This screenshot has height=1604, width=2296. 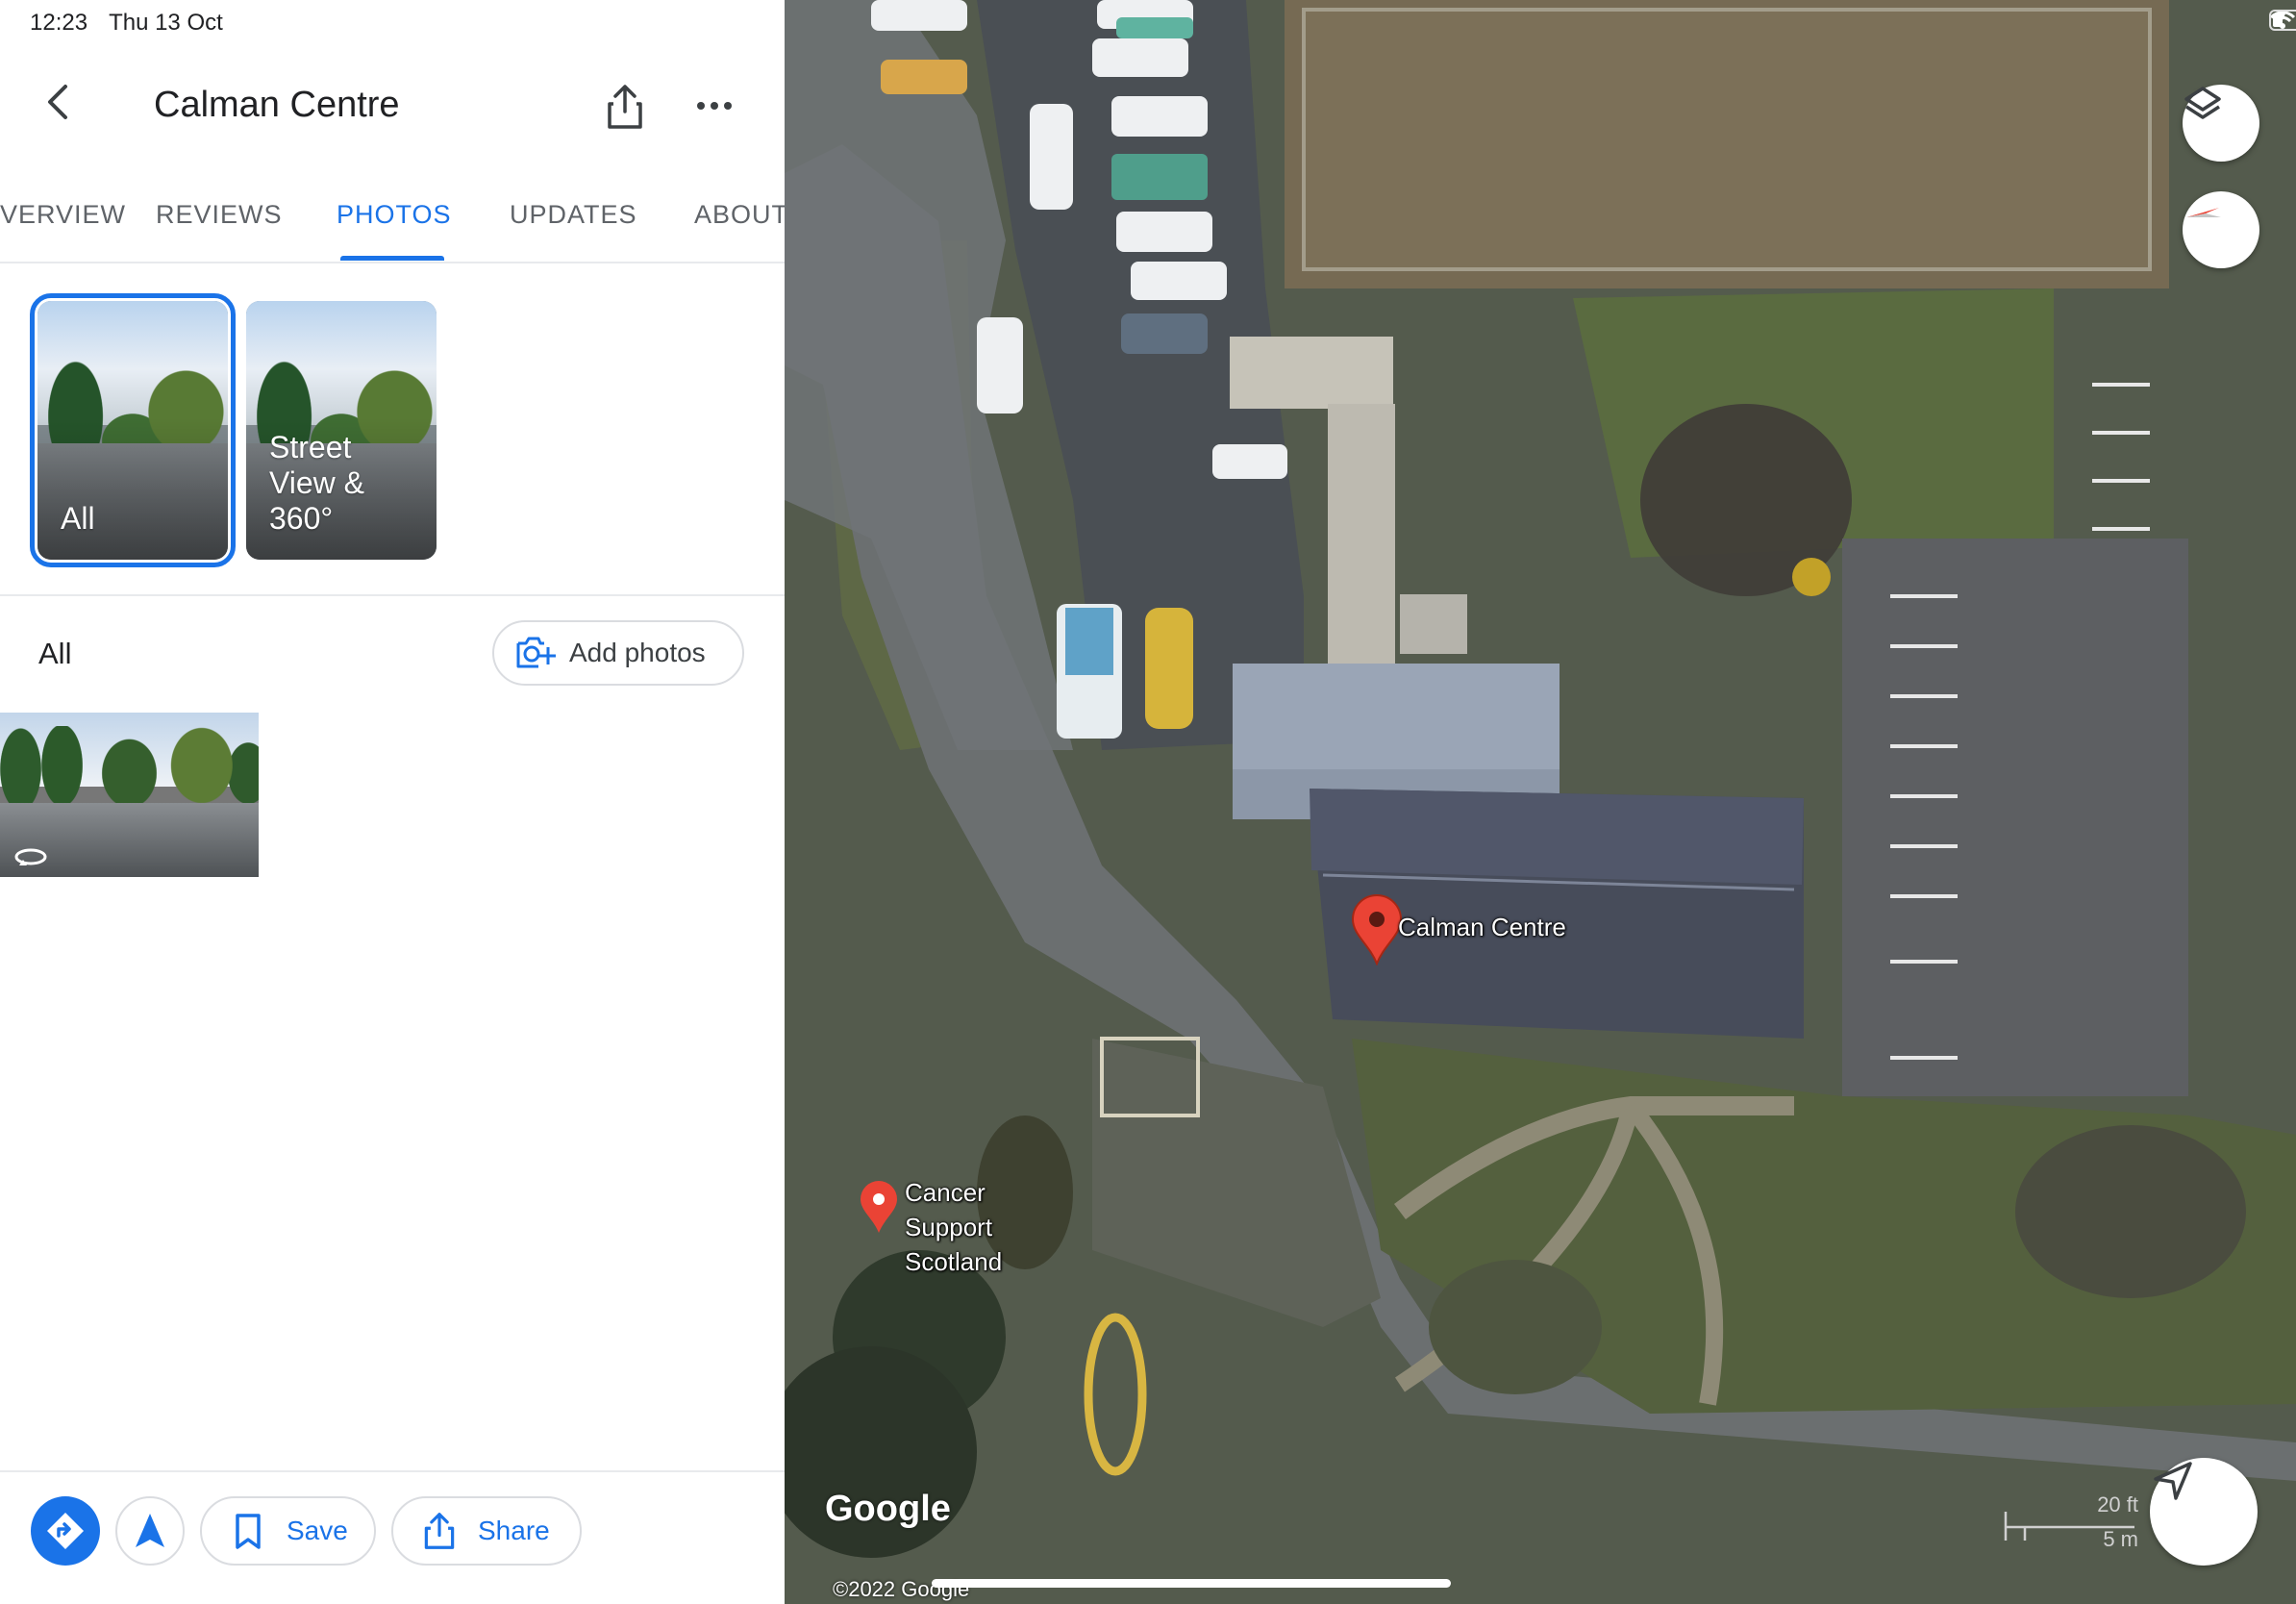 I want to click on directions-button, so click(x=65, y=1531).